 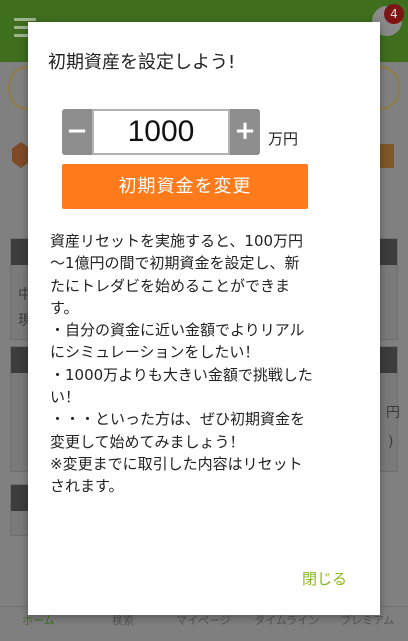 What do you see at coordinates (178, 419) in the screenshot?
I see `description-line: ・・・といった方は、ぜひ初期資金を` at bounding box center [178, 419].